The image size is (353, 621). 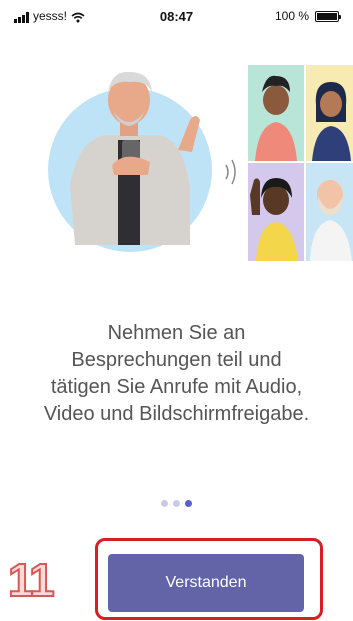 I want to click on battery-percent: 100 %, so click(x=291, y=16).